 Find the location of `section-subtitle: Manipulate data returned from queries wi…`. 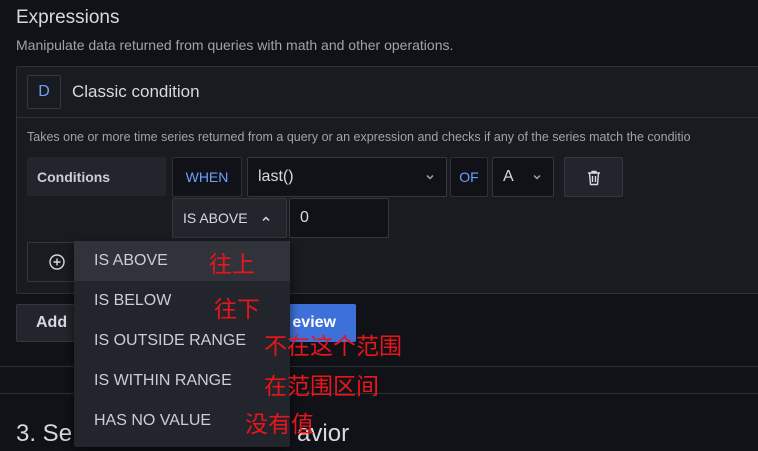

section-subtitle: Manipulate data returned from queries wi… is located at coordinates (235, 45).